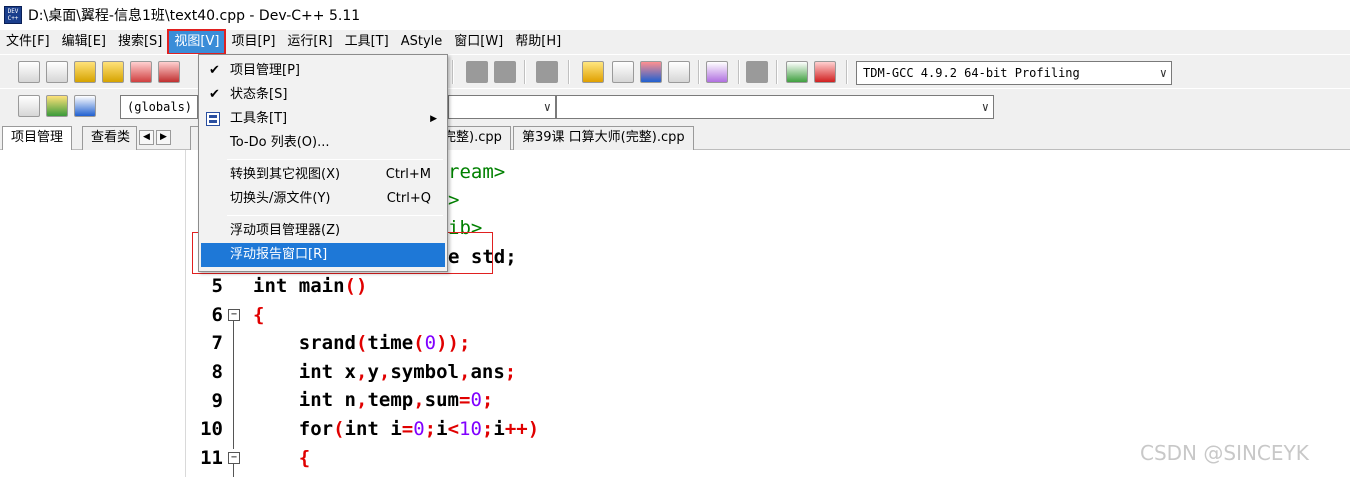 The image size is (1350, 477). I want to click on scope-combo: (globals), so click(159, 107).